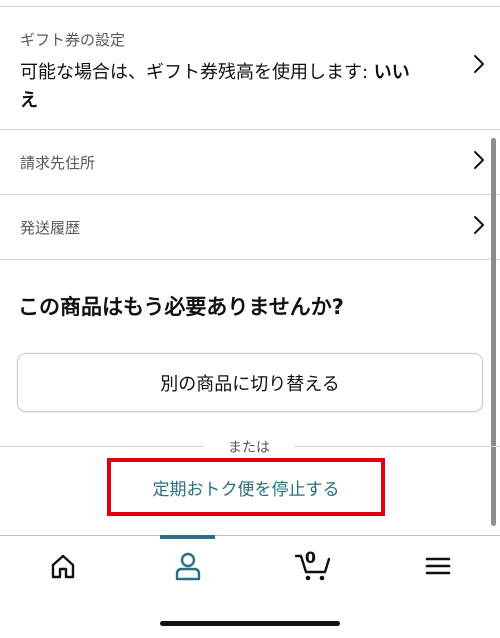 The height and width of the screenshot is (638, 500). I want to click on section-heading: この商品はもう必要ありませんか?, so click(181, 307).